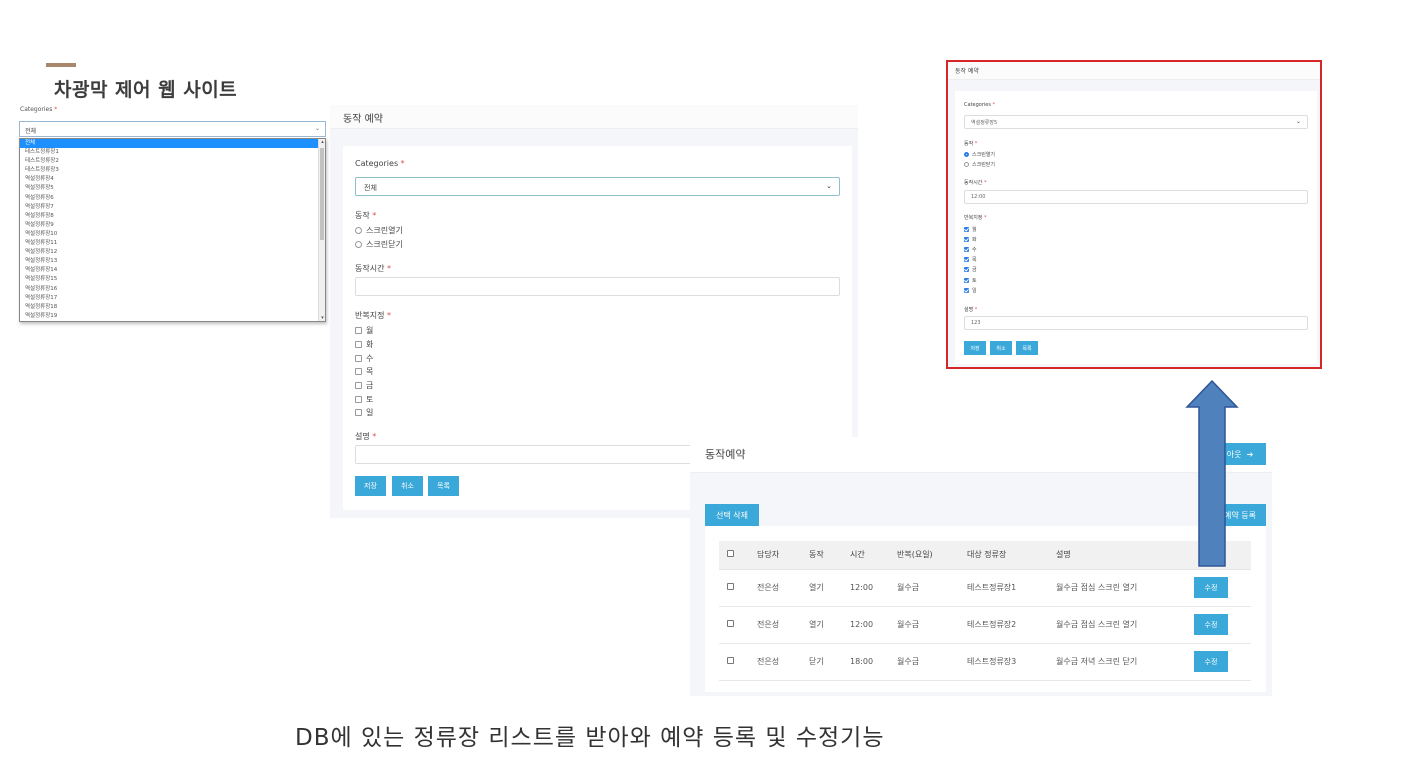  Describe the element at coordinates (1136, 122) in the screenshot. I see `filled-categories-select: 역설정류장5 ⌄` at that location.